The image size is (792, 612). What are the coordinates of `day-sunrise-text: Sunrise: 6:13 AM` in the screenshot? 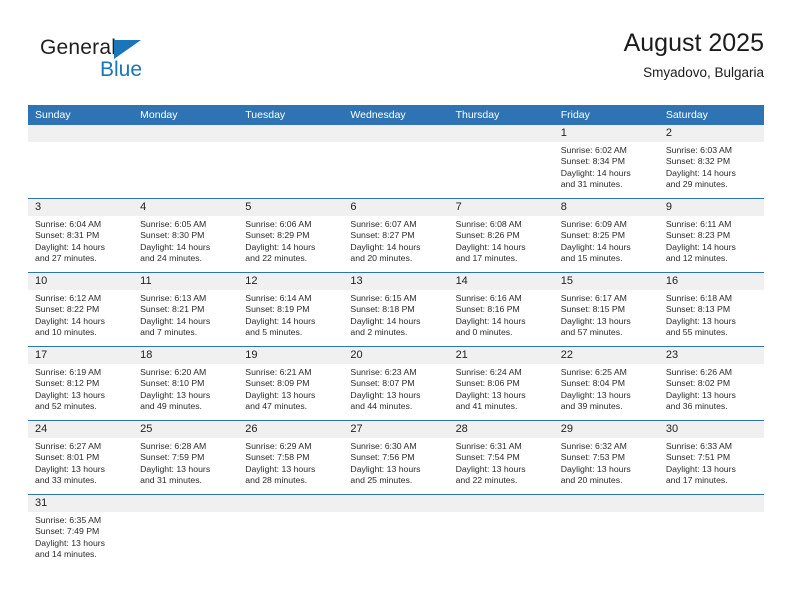 It's located at (173, 298).